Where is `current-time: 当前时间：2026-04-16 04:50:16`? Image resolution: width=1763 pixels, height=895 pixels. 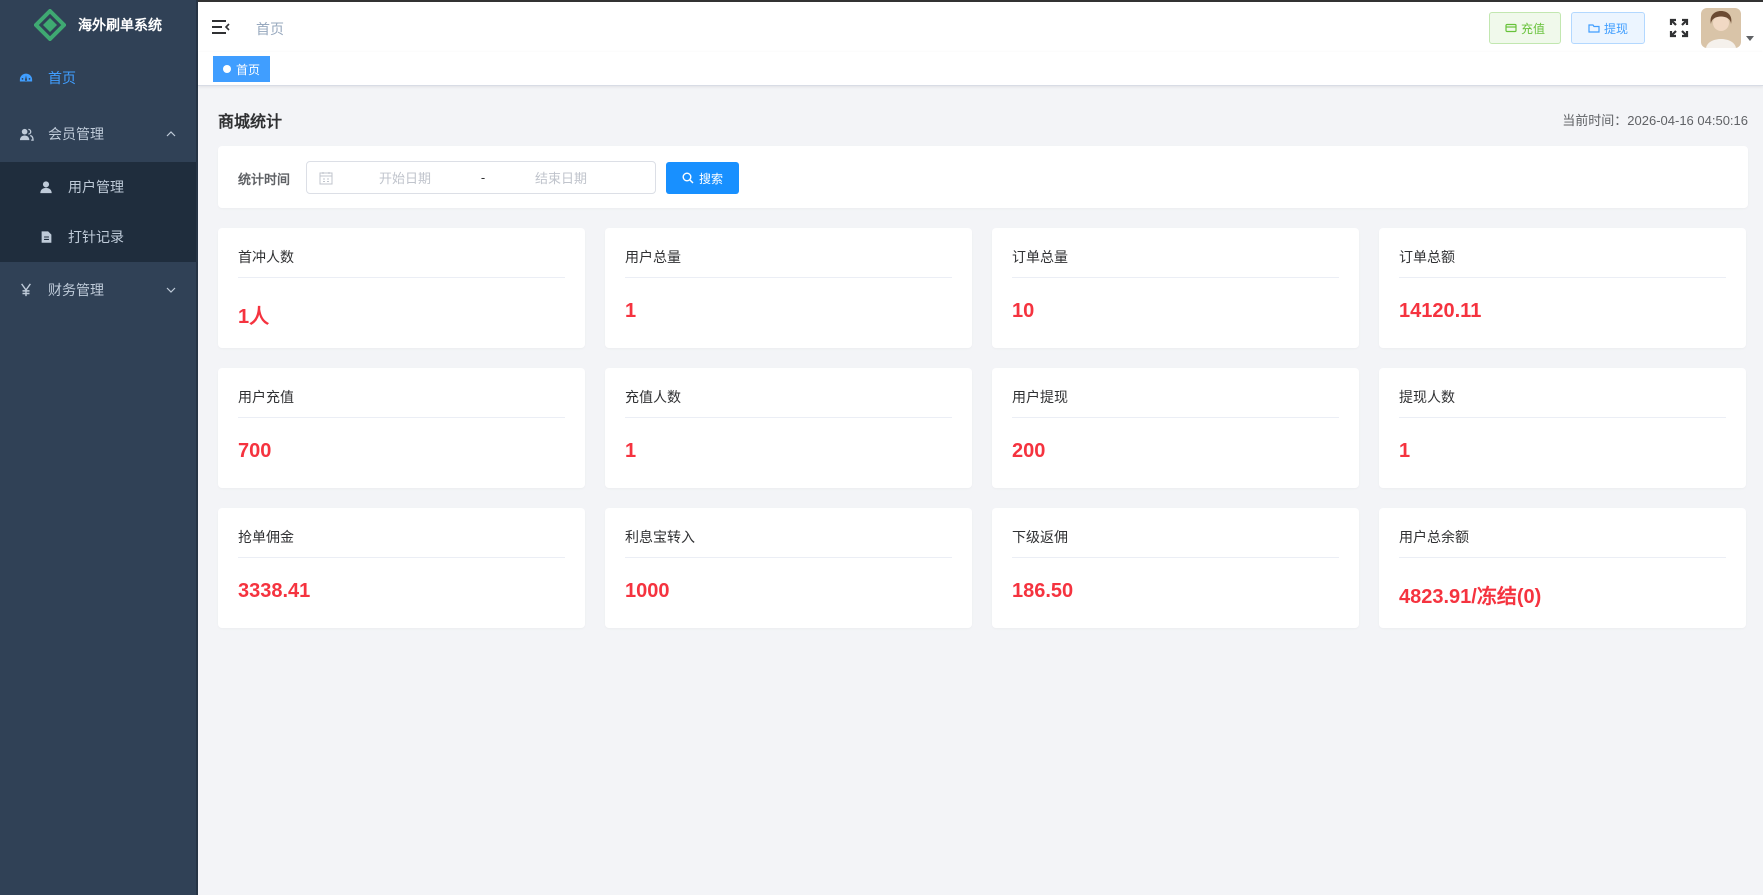
current-time: 当前时间：2026-04-16 04:50:16 is located at coordinates (1655, 120).